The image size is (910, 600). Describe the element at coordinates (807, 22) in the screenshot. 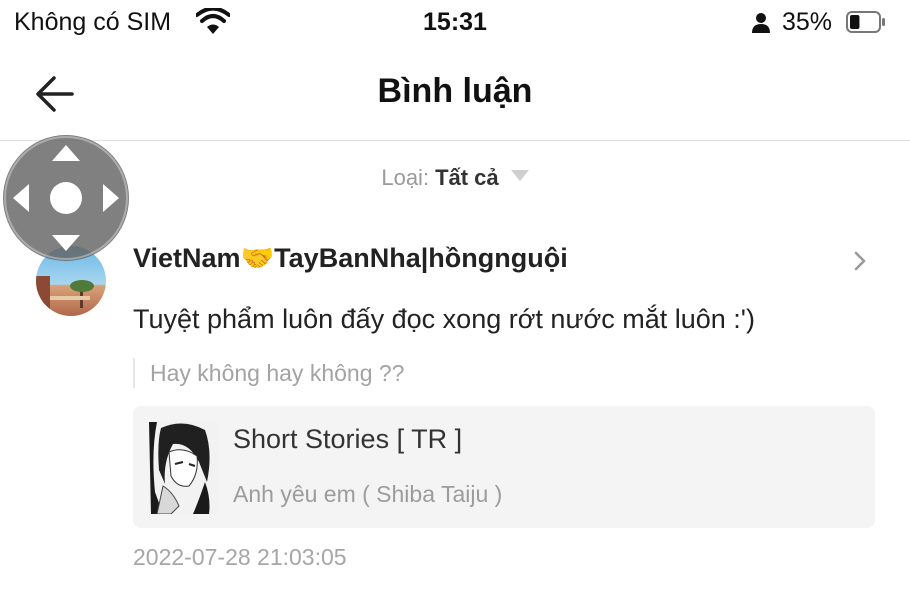

I see `battery-percent: 35%` at that location.